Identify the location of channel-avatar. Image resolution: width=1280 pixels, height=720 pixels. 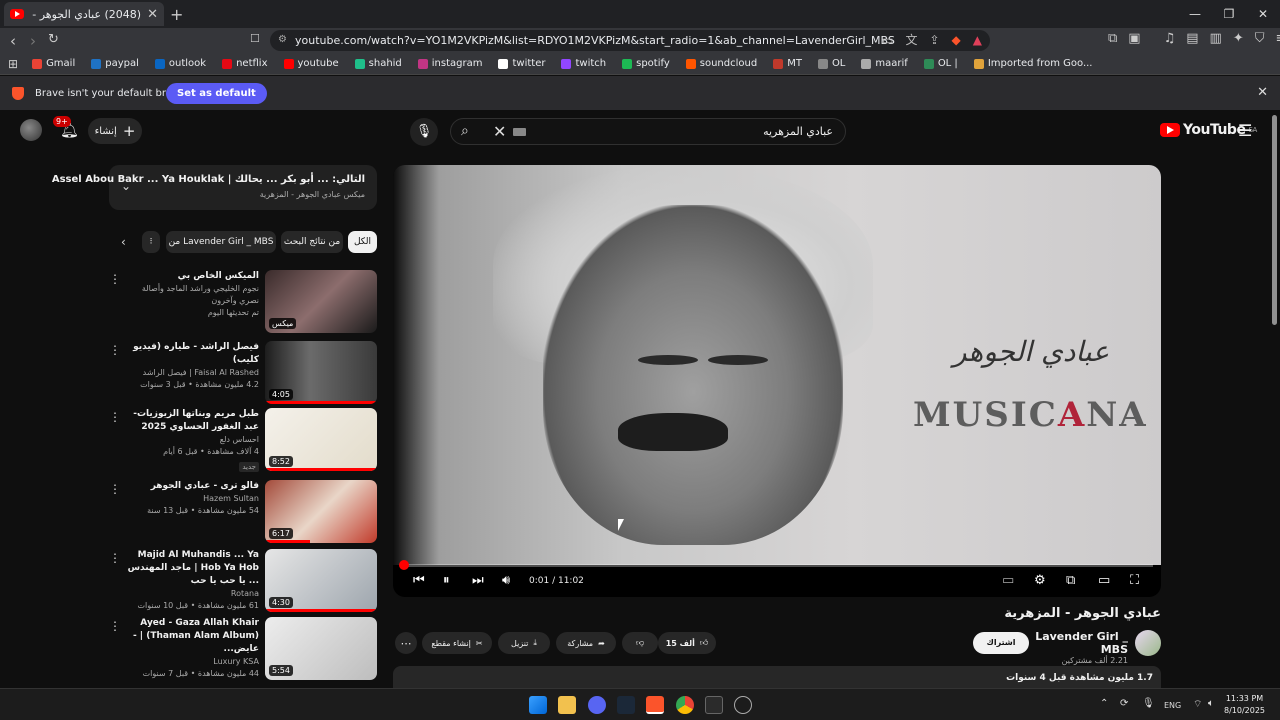
(1148, 643).